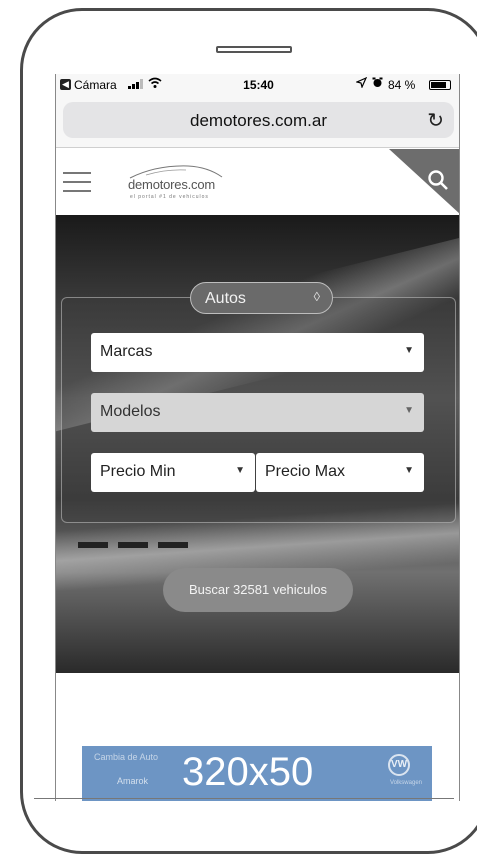  What do you see at coordinates (402, 85) in the screenshot?
I see `battery-percentage: 84 %` at bounding box center [402, 85].